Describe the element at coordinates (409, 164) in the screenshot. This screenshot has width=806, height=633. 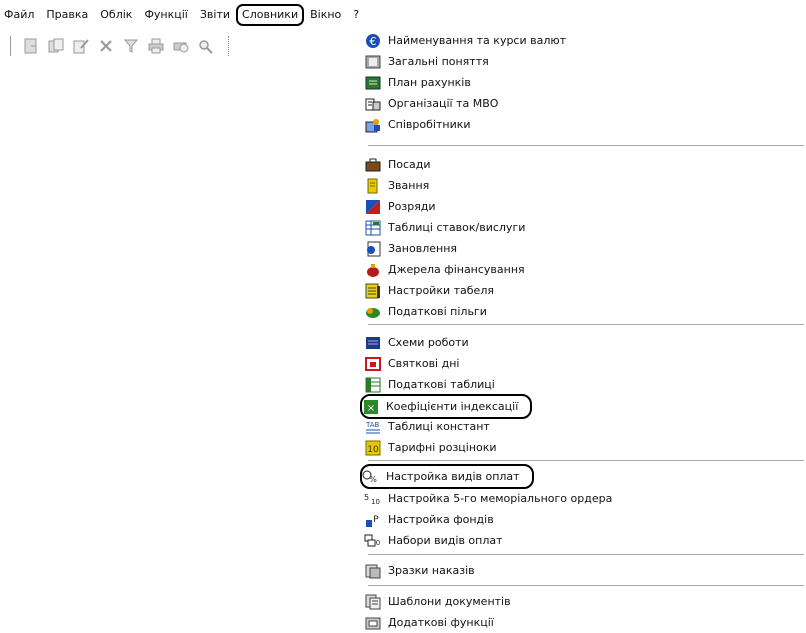
I see `menu-item-label: Посади` at that location.